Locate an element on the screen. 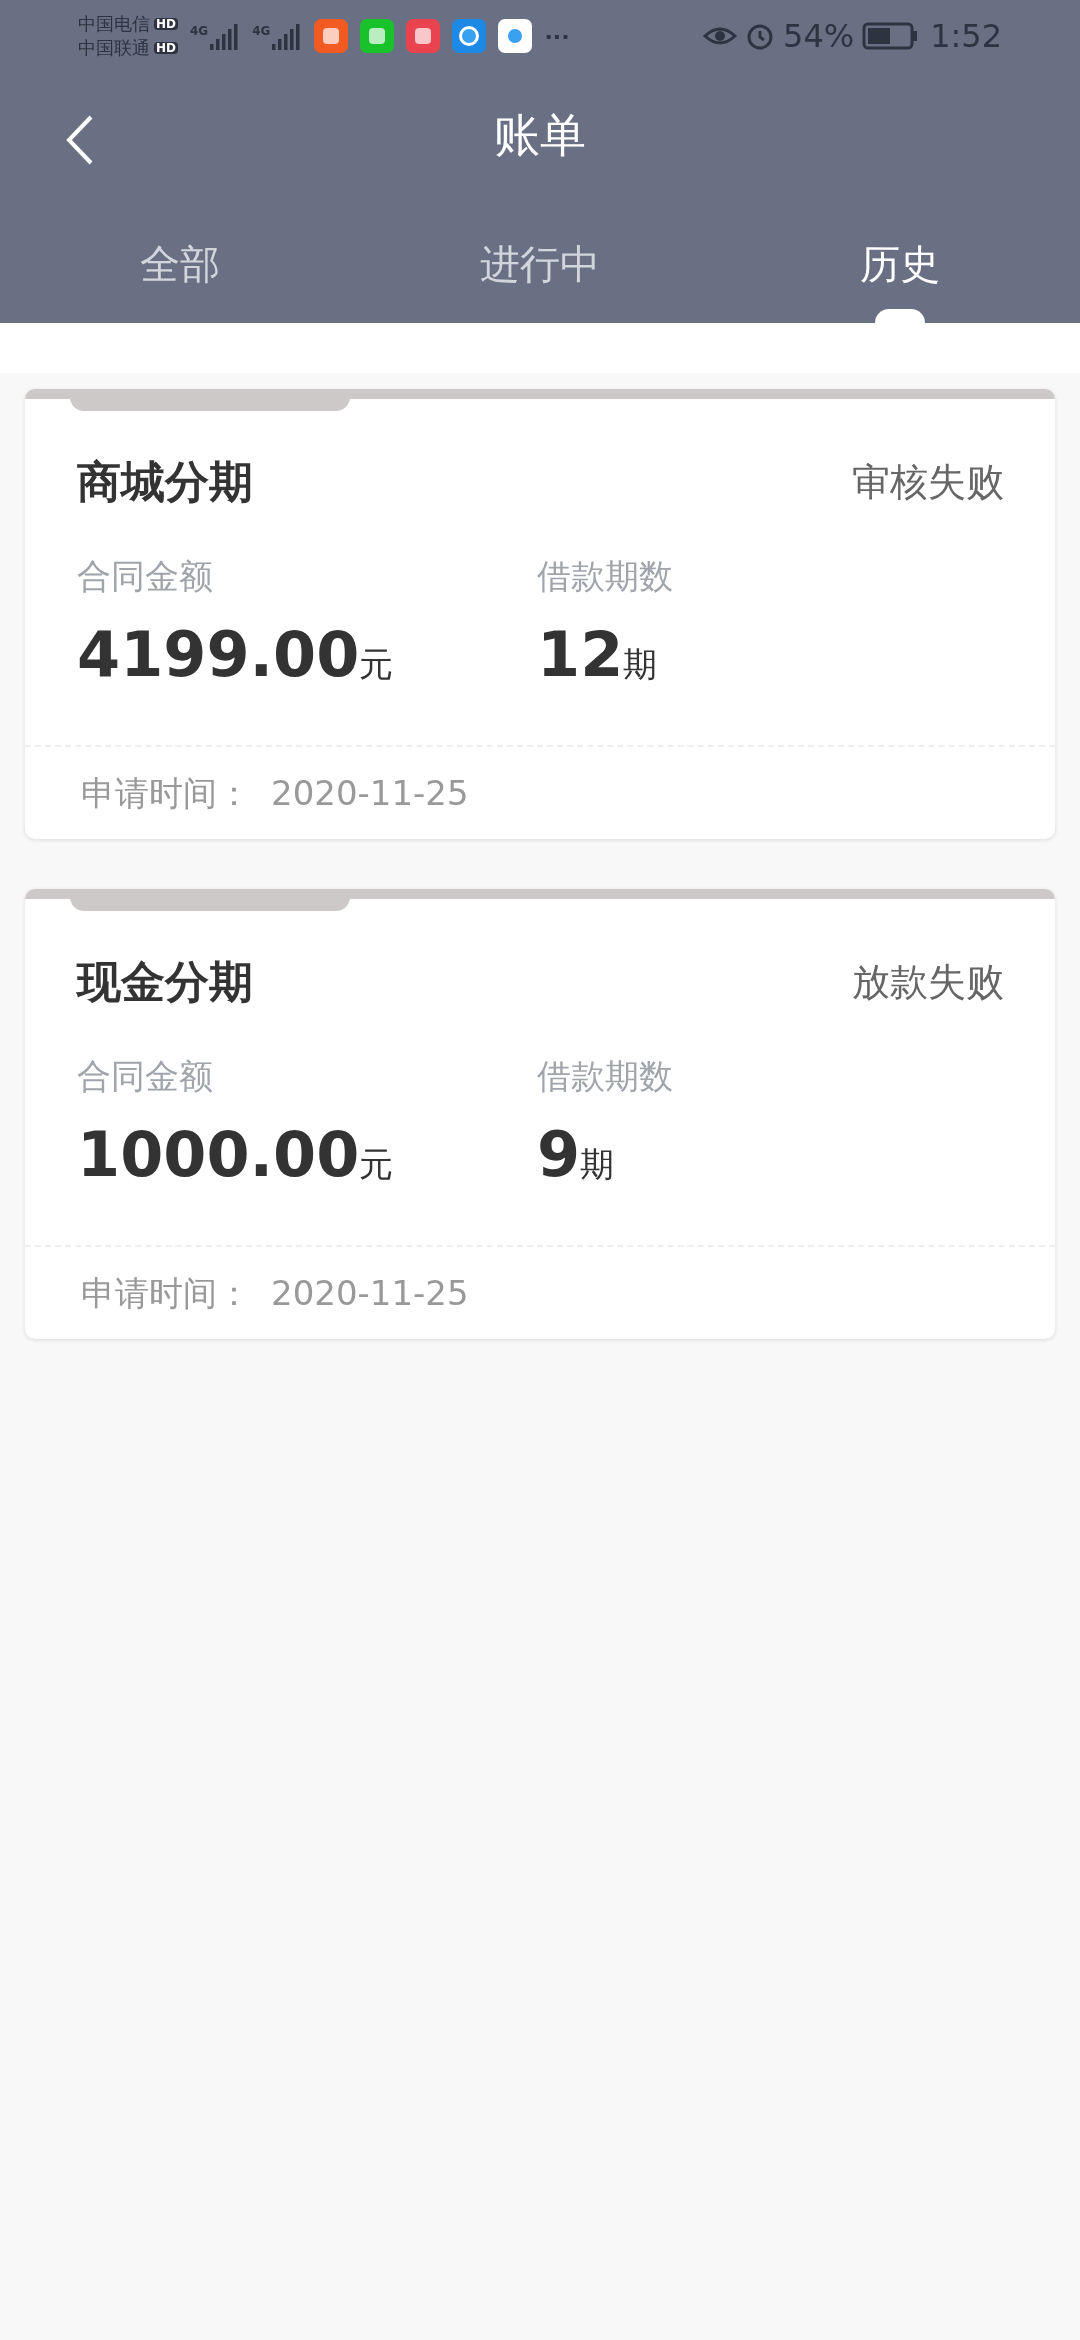 Image resolution: width=1080 pixels, height=2340 pixels. bill-status: 审核失败 is located at coordinates (928, 482).